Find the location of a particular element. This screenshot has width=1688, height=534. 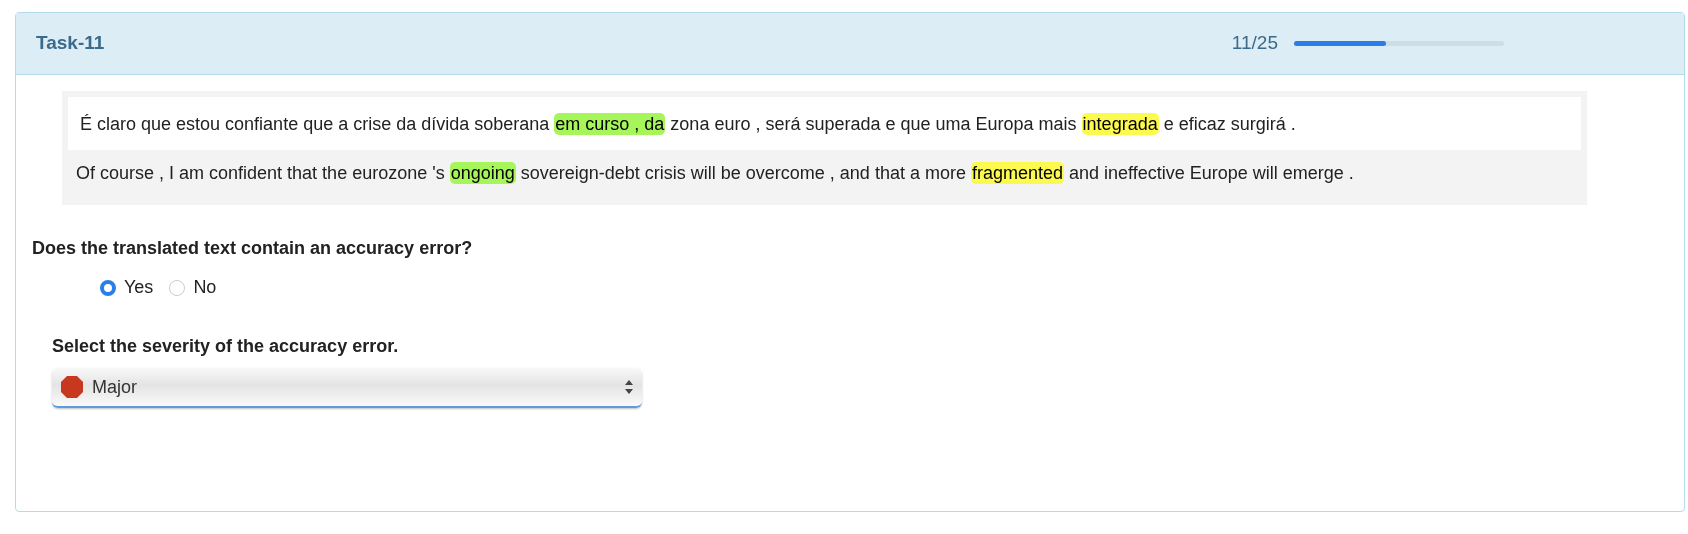

source-sentence: É claro que estou confiante que a crise da dívida soberana em curso , da zona euro , será superada e que uma Europa mais integrada e eficaz surgirá . is located at coordinates (824, 123).